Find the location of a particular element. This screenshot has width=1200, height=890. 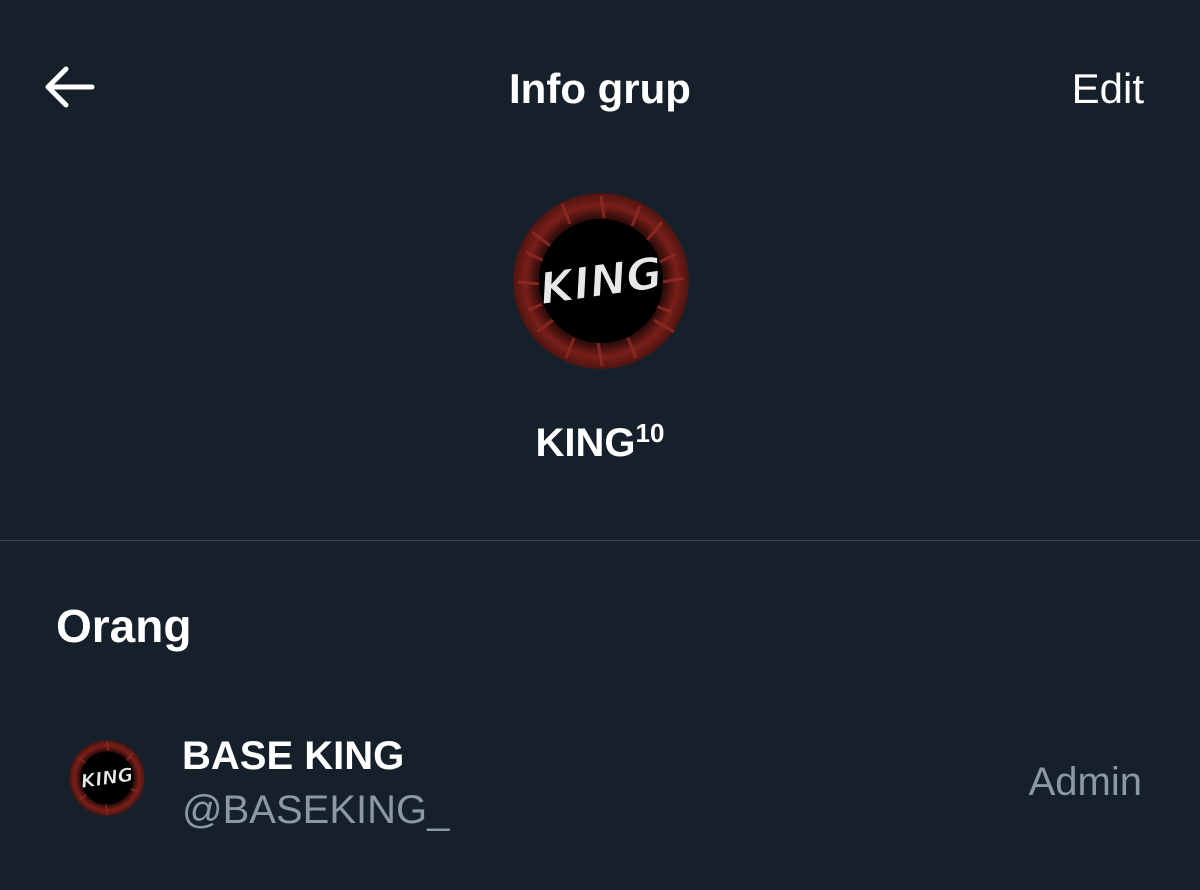

group-name: KING10 is located at coordinates (600, 443).